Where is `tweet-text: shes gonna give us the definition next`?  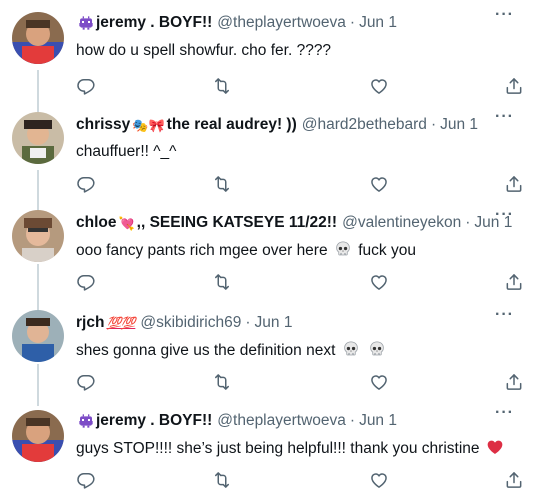
tweet-text: shes gonna give us the definition next is located at coordinates (301, 350).